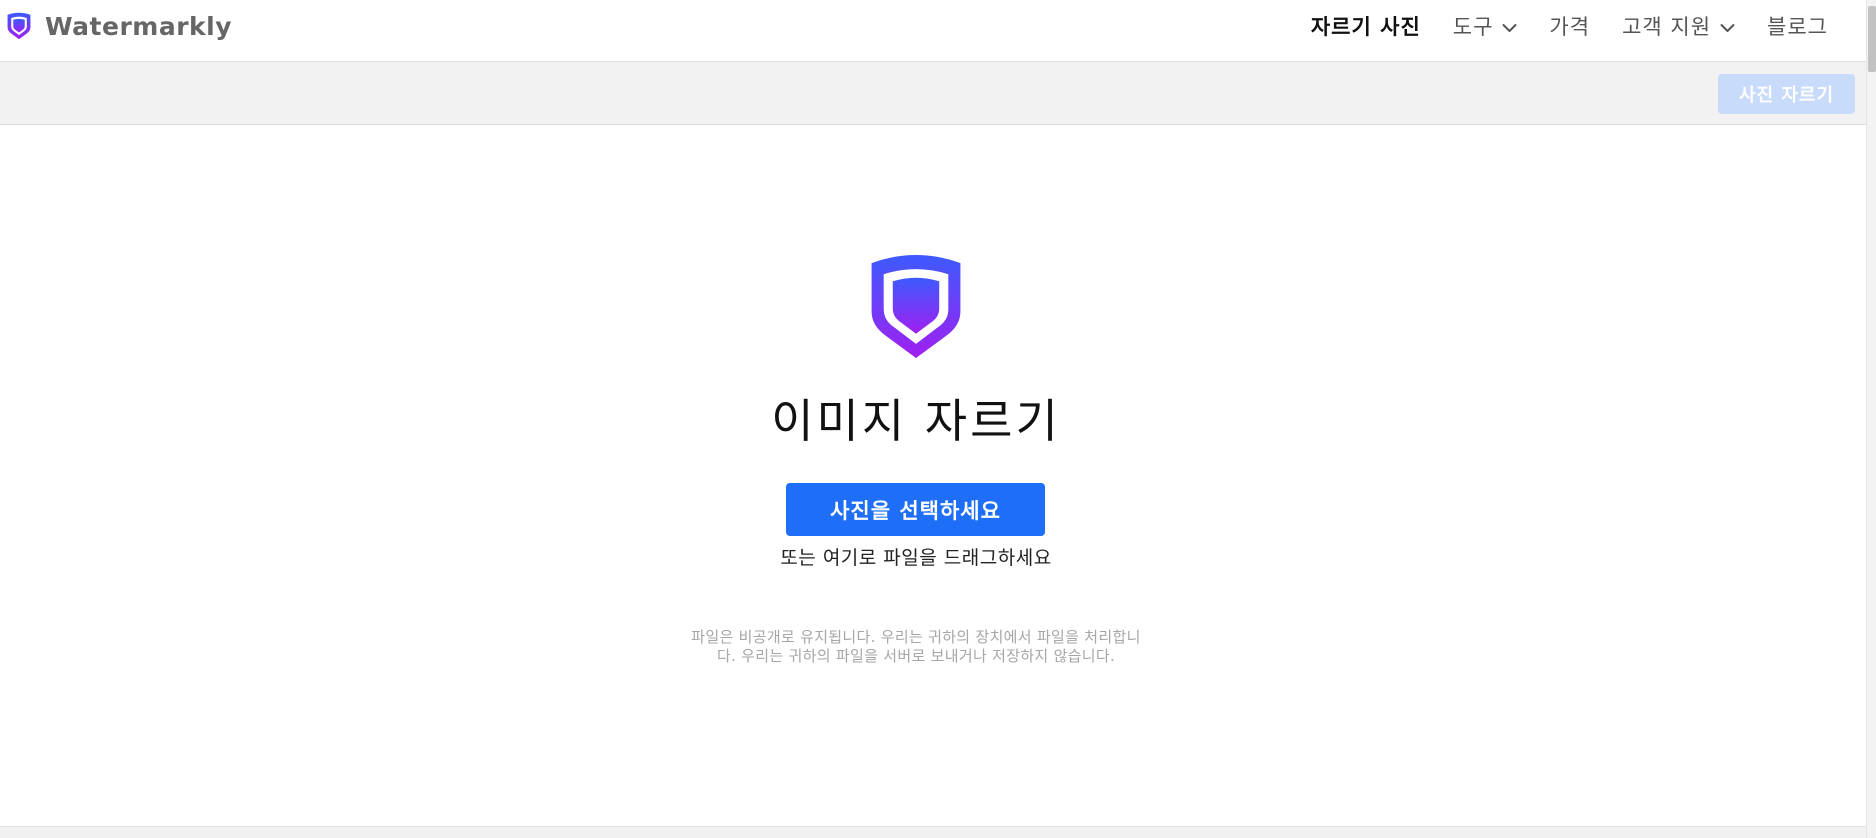 This screenshot has width=1876, height=838. I want to click on nav-item-pricing: 가격, so click(1569, 26).